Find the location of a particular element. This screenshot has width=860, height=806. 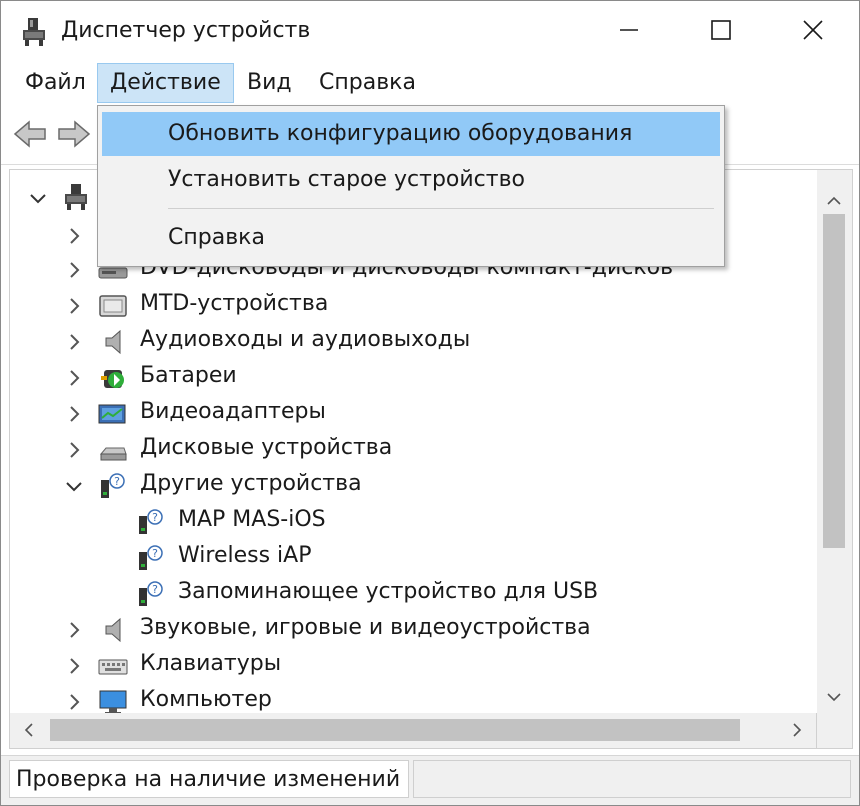

scroll-down-icon is located at coordinates (834, 697).